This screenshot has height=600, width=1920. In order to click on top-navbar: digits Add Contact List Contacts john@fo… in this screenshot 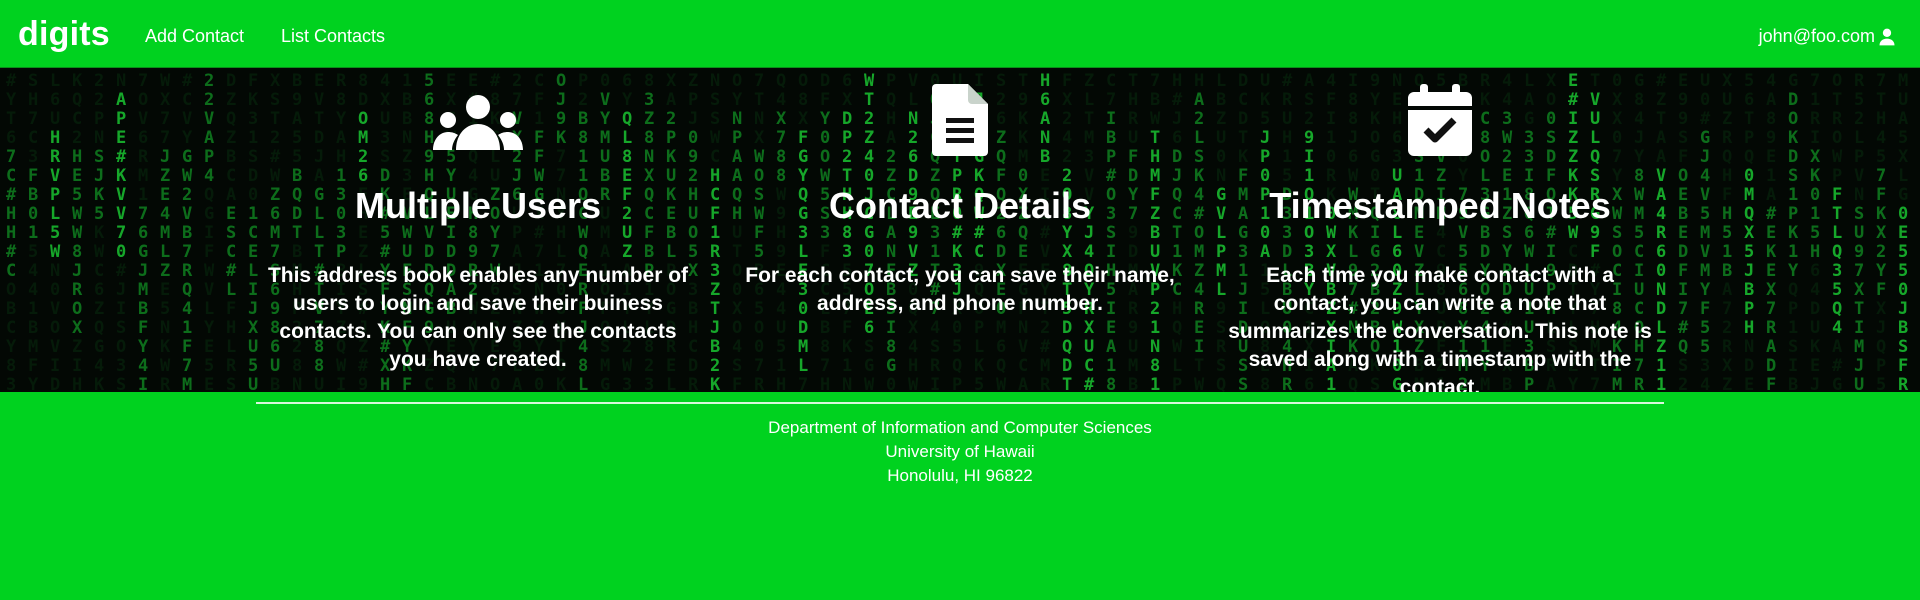, I will do `click(960, 34)`.